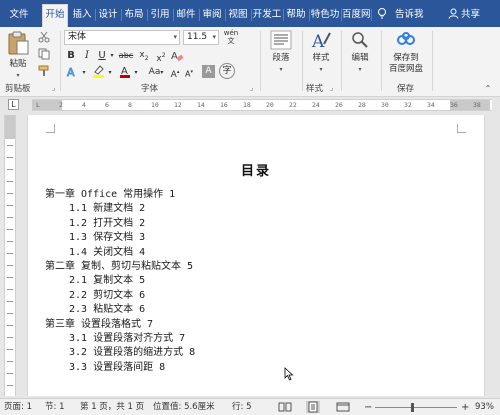 The image size is (500, 415). I want to click on web-layout-icon, so click(343, 407).